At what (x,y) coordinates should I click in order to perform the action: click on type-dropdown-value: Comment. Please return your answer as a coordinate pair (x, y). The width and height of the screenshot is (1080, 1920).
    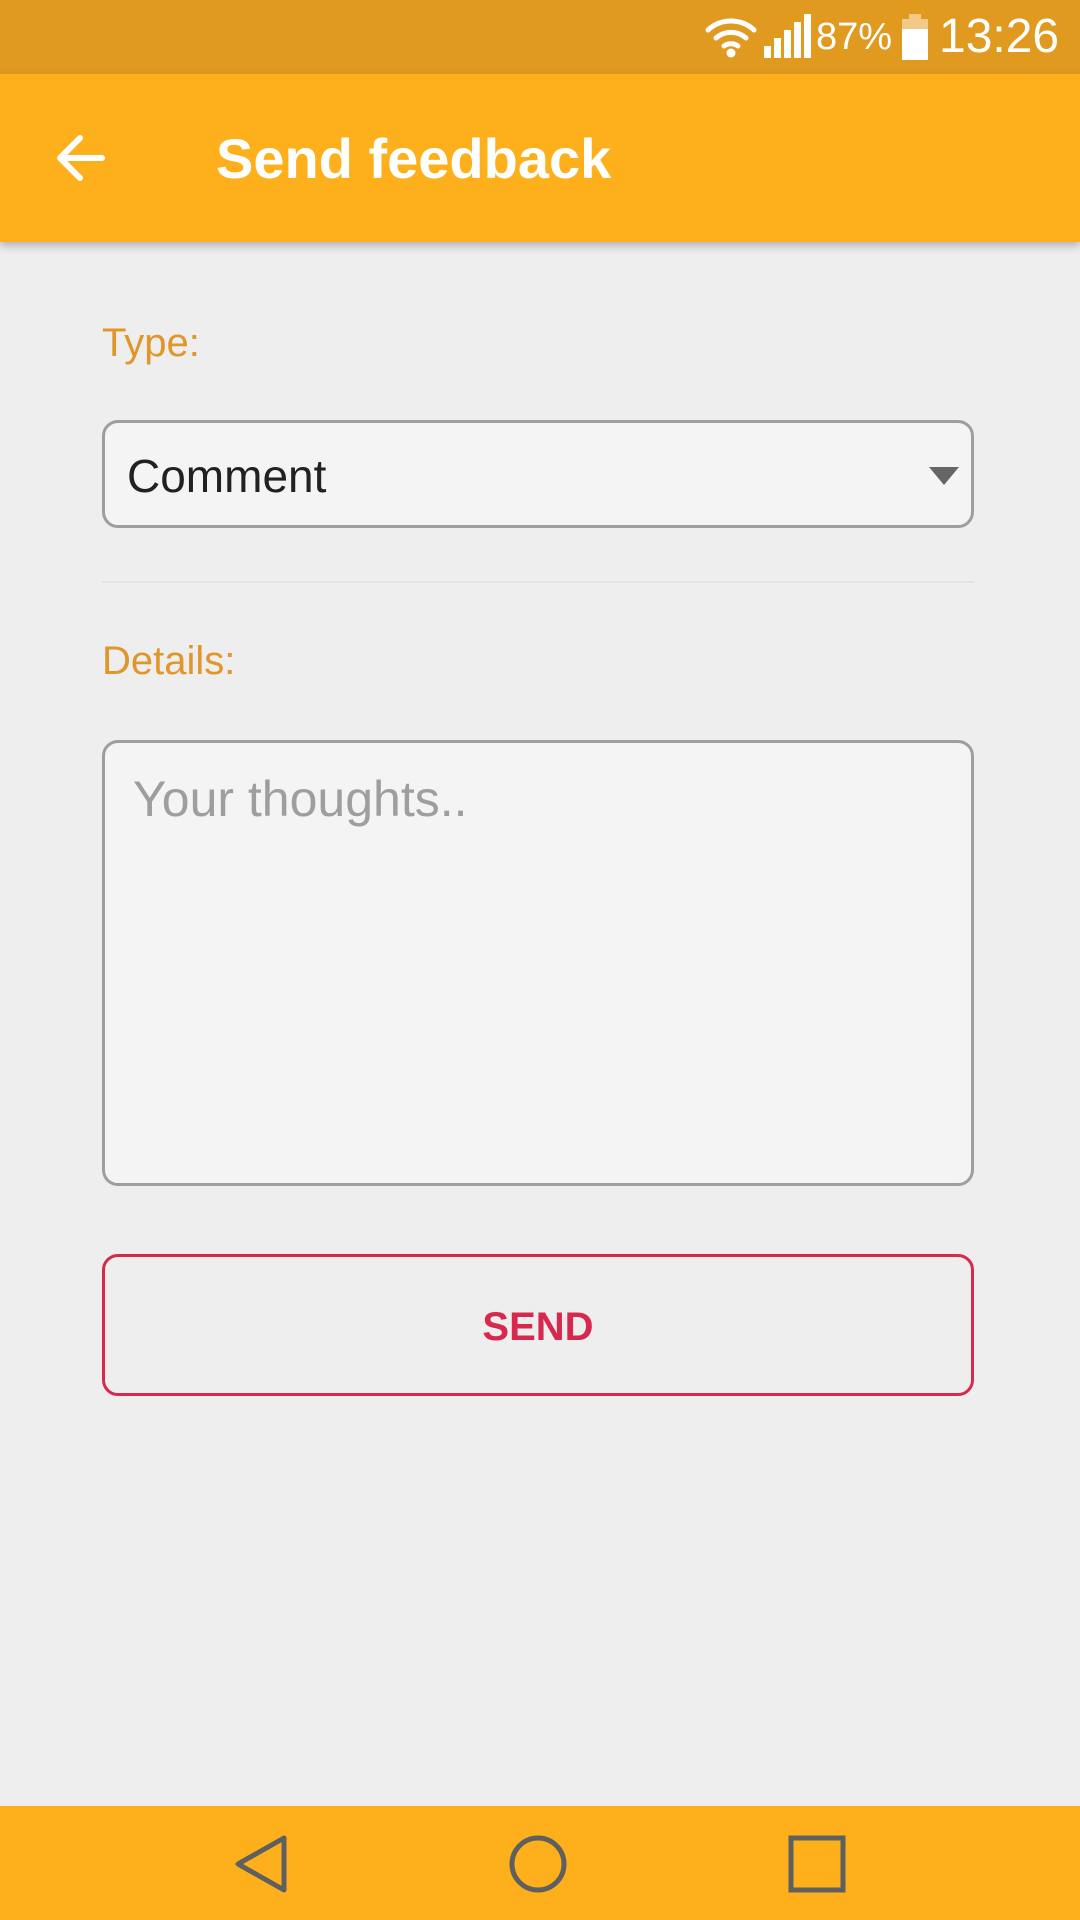
    Looking at the image, I should click on (227, 476).